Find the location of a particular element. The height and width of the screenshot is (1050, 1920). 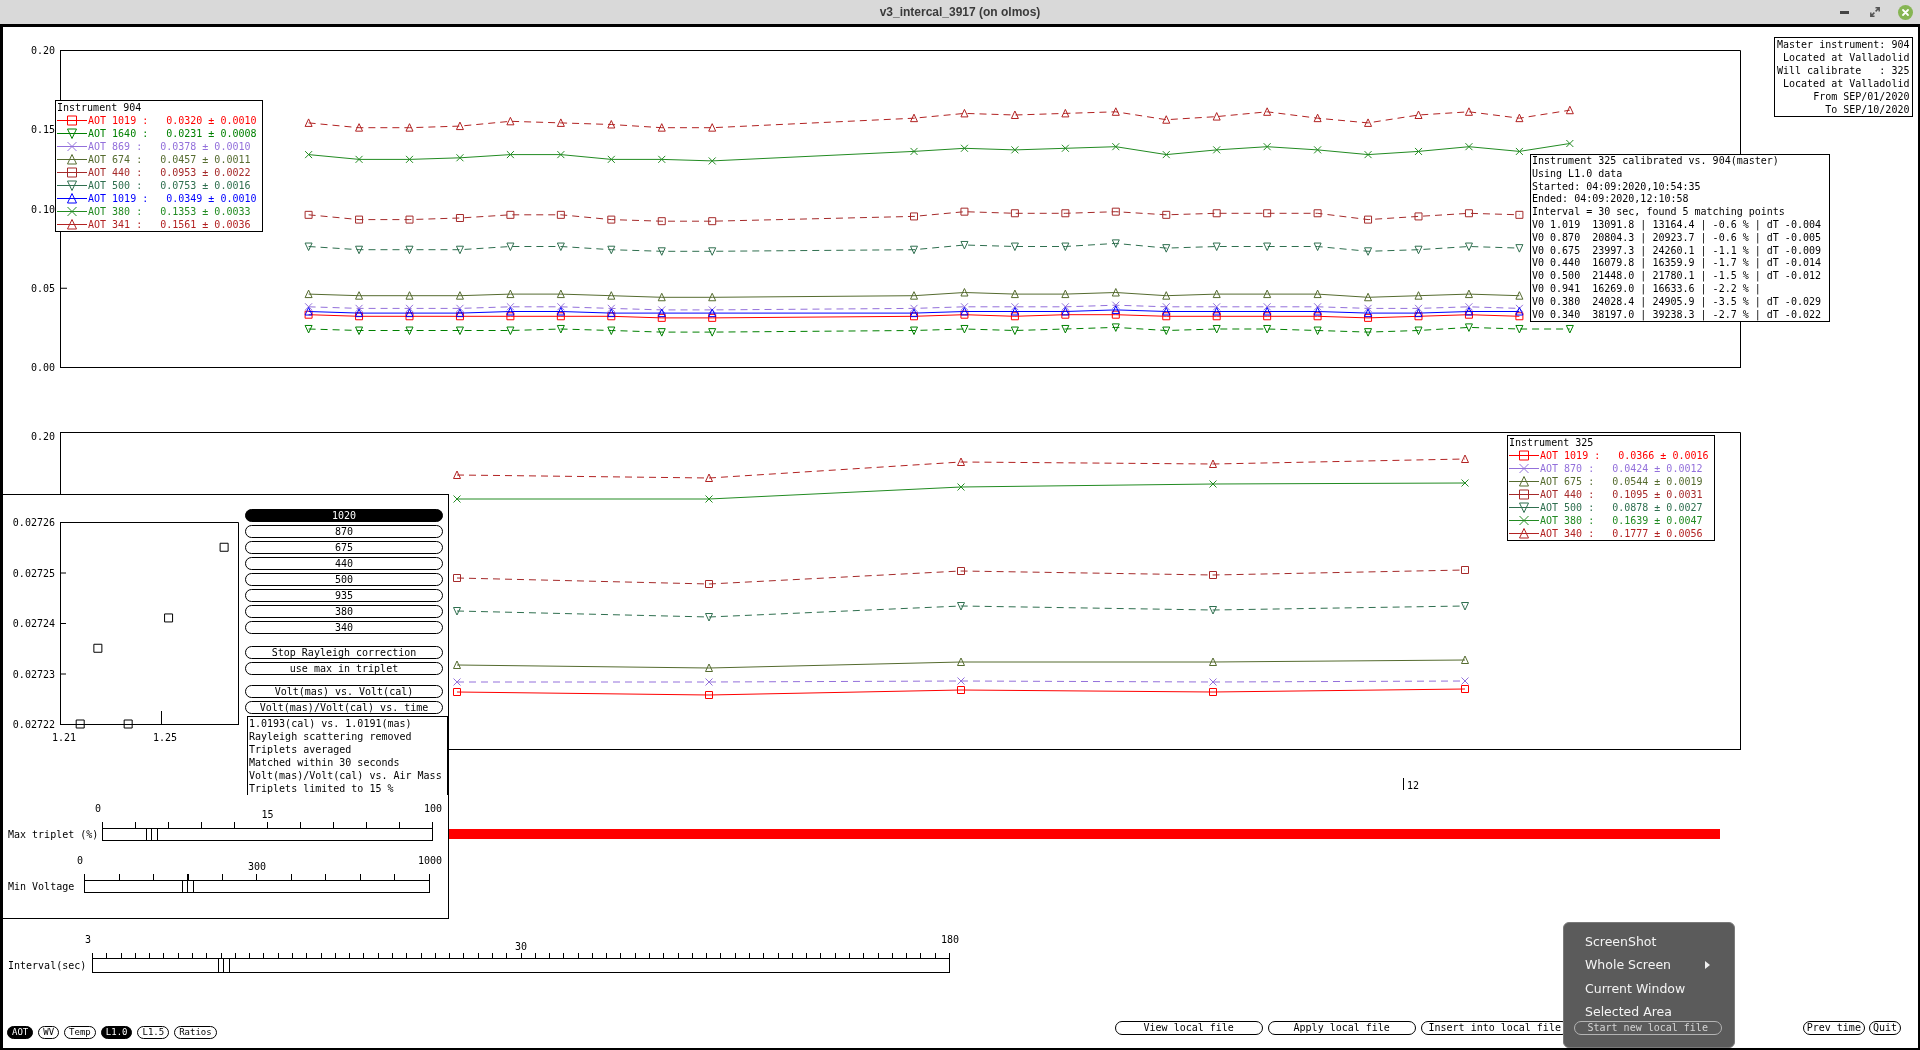

mode-toggle: L1.0 is located at coordinates (116, 1032).